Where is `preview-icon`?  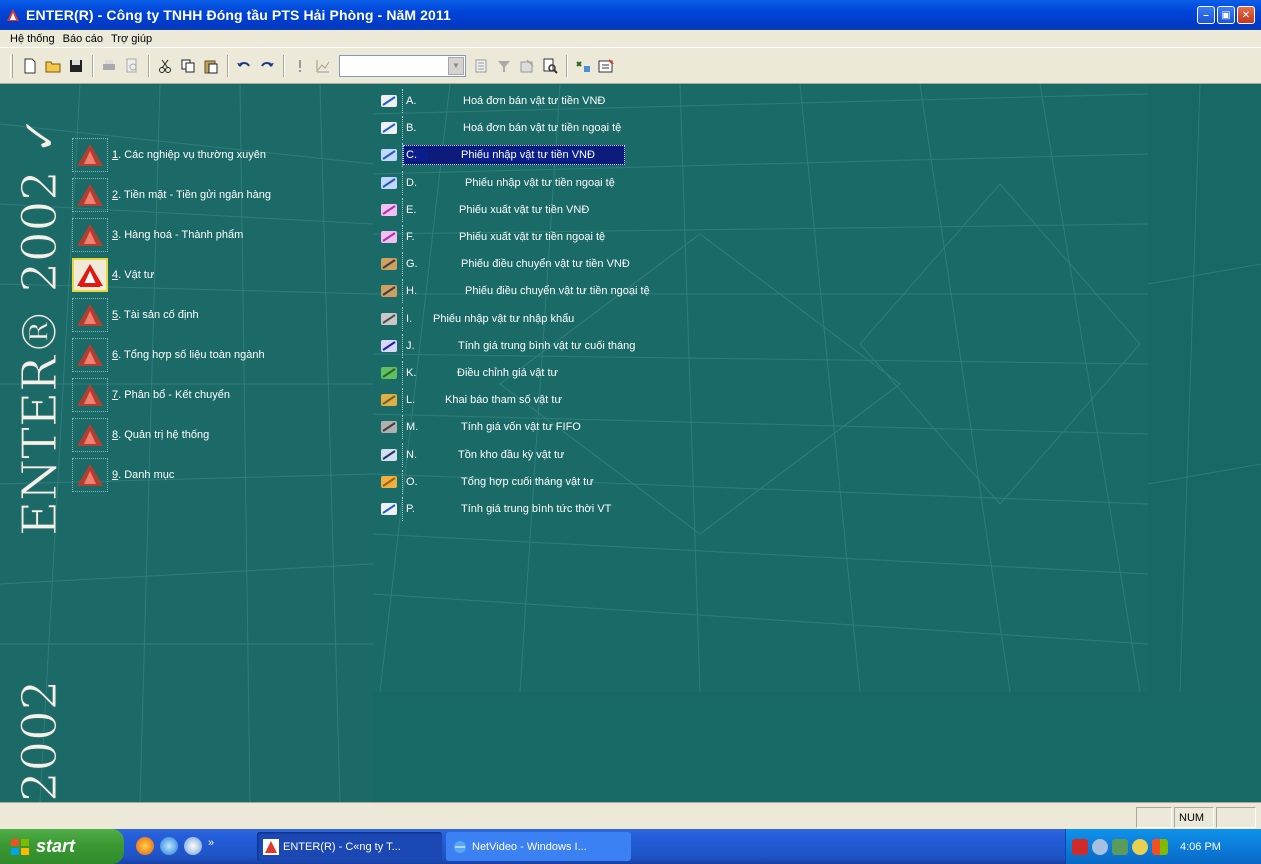 preview-icon is located at coordinates (131, 65).